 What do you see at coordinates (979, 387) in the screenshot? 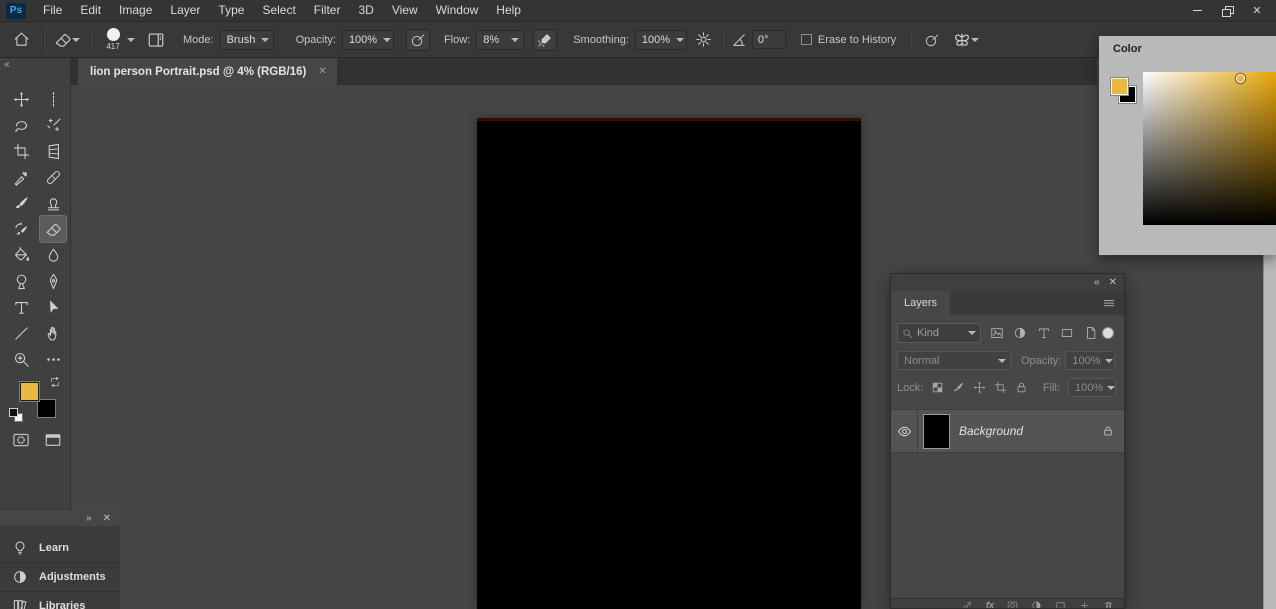
I see `lock-position-icon` at bounding box center [979, 387].